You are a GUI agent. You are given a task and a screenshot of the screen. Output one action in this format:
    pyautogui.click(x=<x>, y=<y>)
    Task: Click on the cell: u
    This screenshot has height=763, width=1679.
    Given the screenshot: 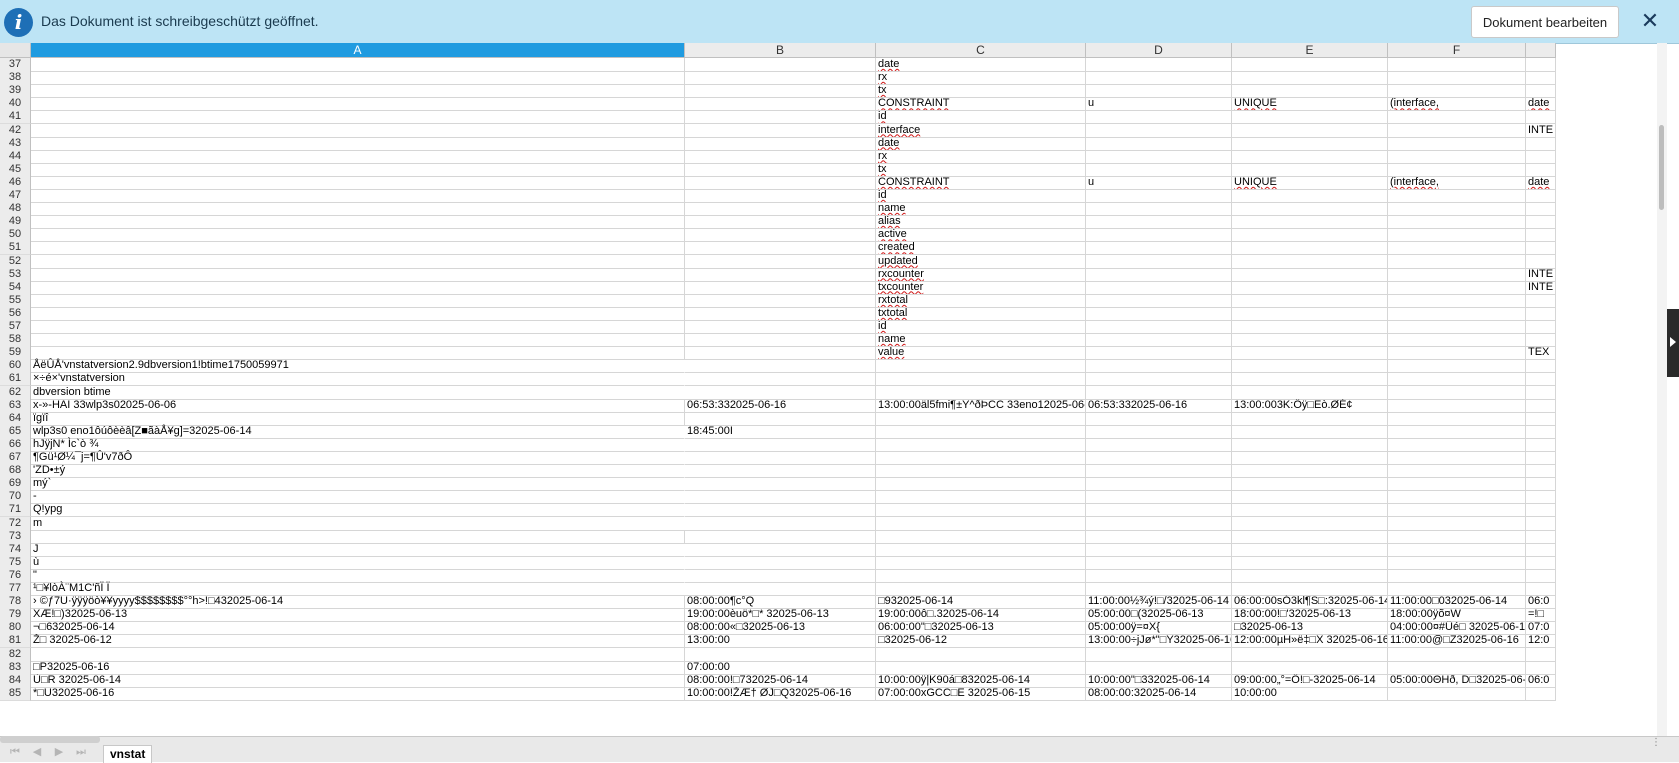 What is the action you would take?
    pyautogui.click(x=1159, y=182)
    